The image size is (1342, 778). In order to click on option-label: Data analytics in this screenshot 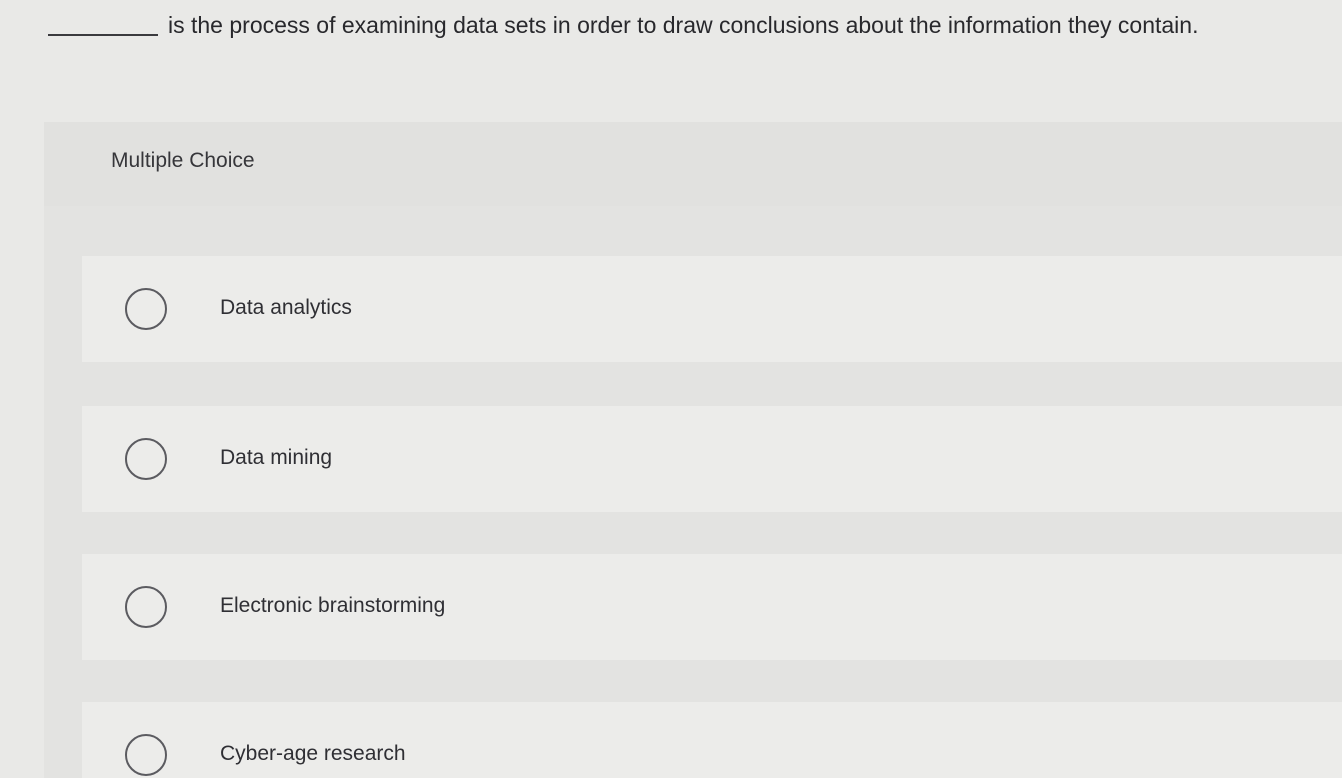, I will do `click(286, 307)`.